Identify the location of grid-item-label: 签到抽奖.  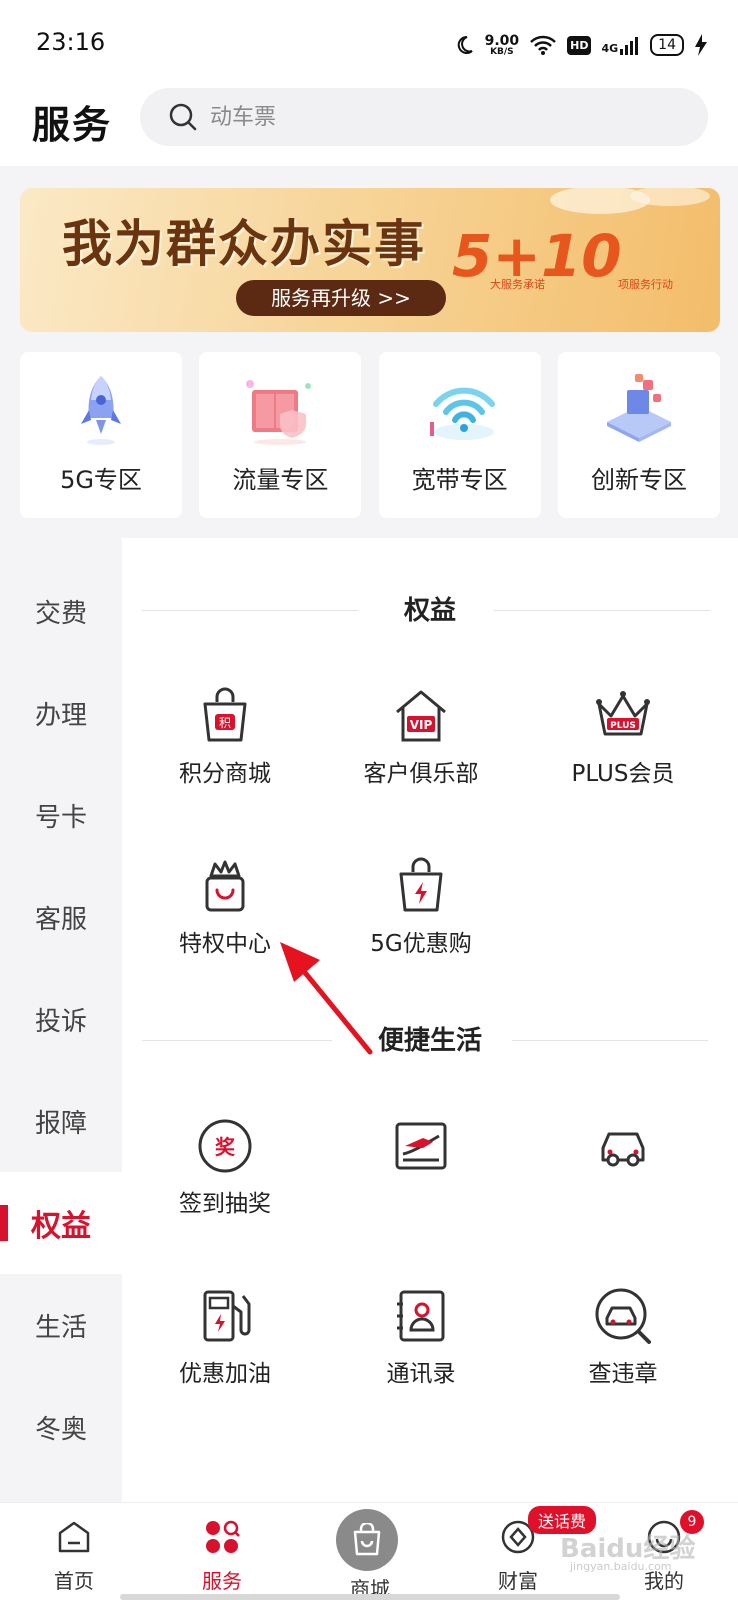
(225, 1204).